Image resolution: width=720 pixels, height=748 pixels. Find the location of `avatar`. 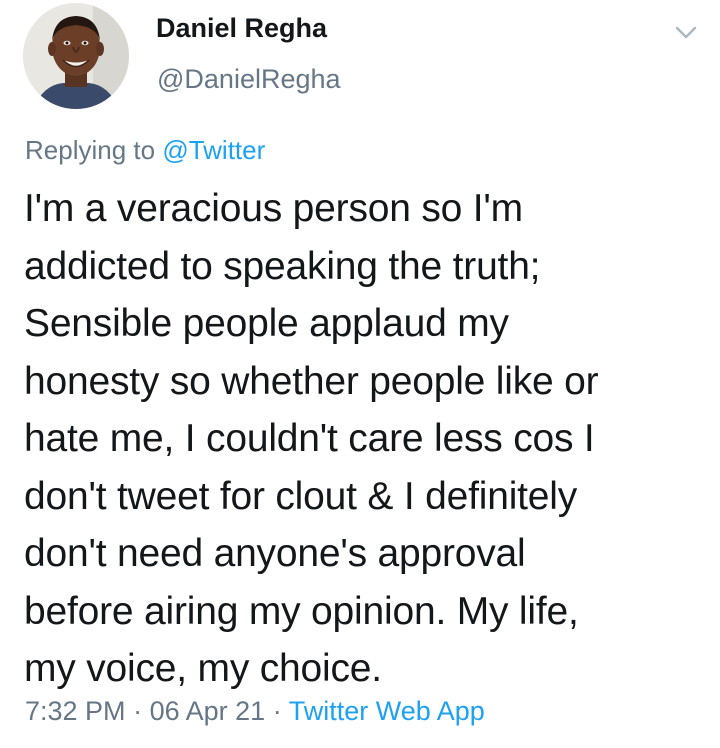

avatar is located at coordinates (76, 56).